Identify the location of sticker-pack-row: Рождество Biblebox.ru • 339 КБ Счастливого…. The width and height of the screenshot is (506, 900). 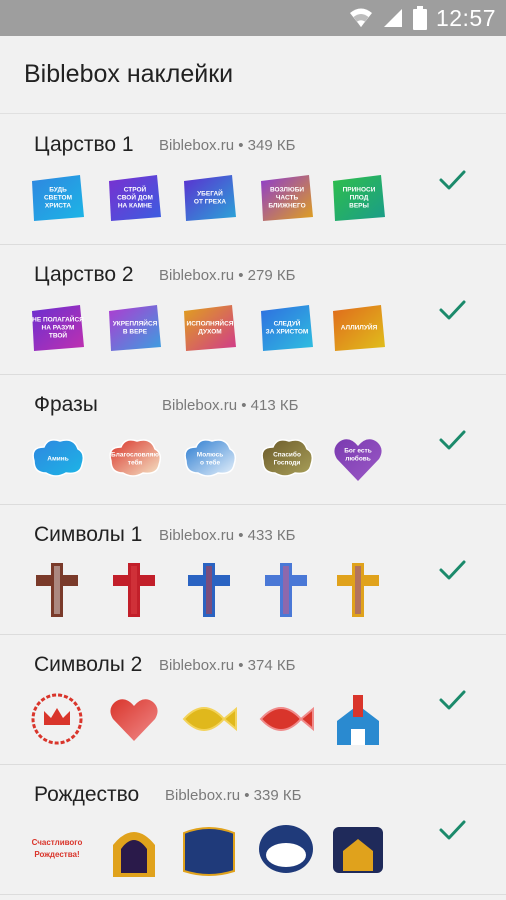
(253, 830).